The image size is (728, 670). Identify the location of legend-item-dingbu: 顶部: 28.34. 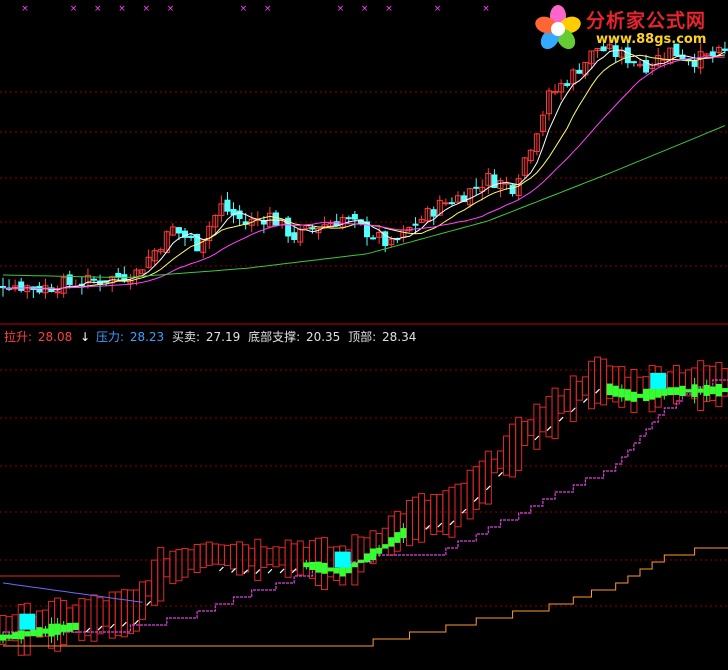
(383, 337).